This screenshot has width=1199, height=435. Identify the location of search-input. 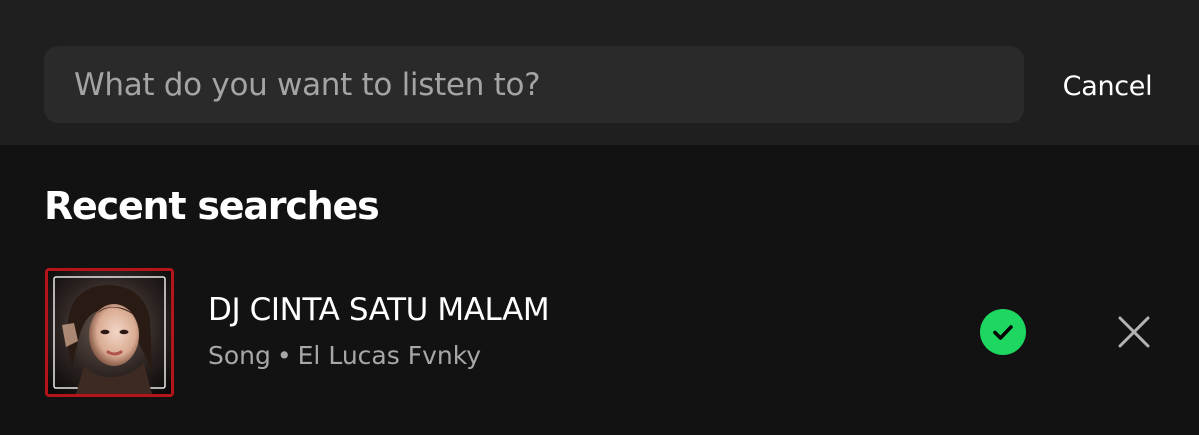
(549, 84).